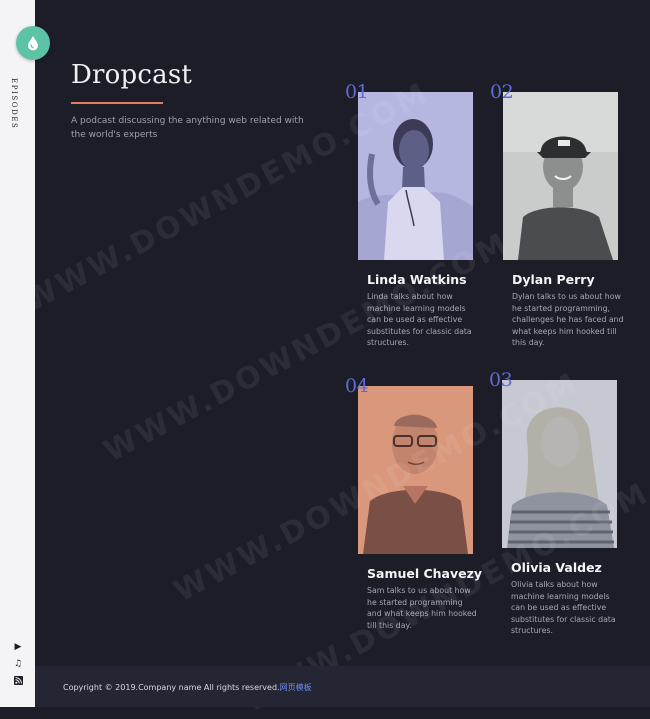 This screenshot has height=719, width=650. I want to click on episode-guest-name: Linda Watkins, so click(417, 279).